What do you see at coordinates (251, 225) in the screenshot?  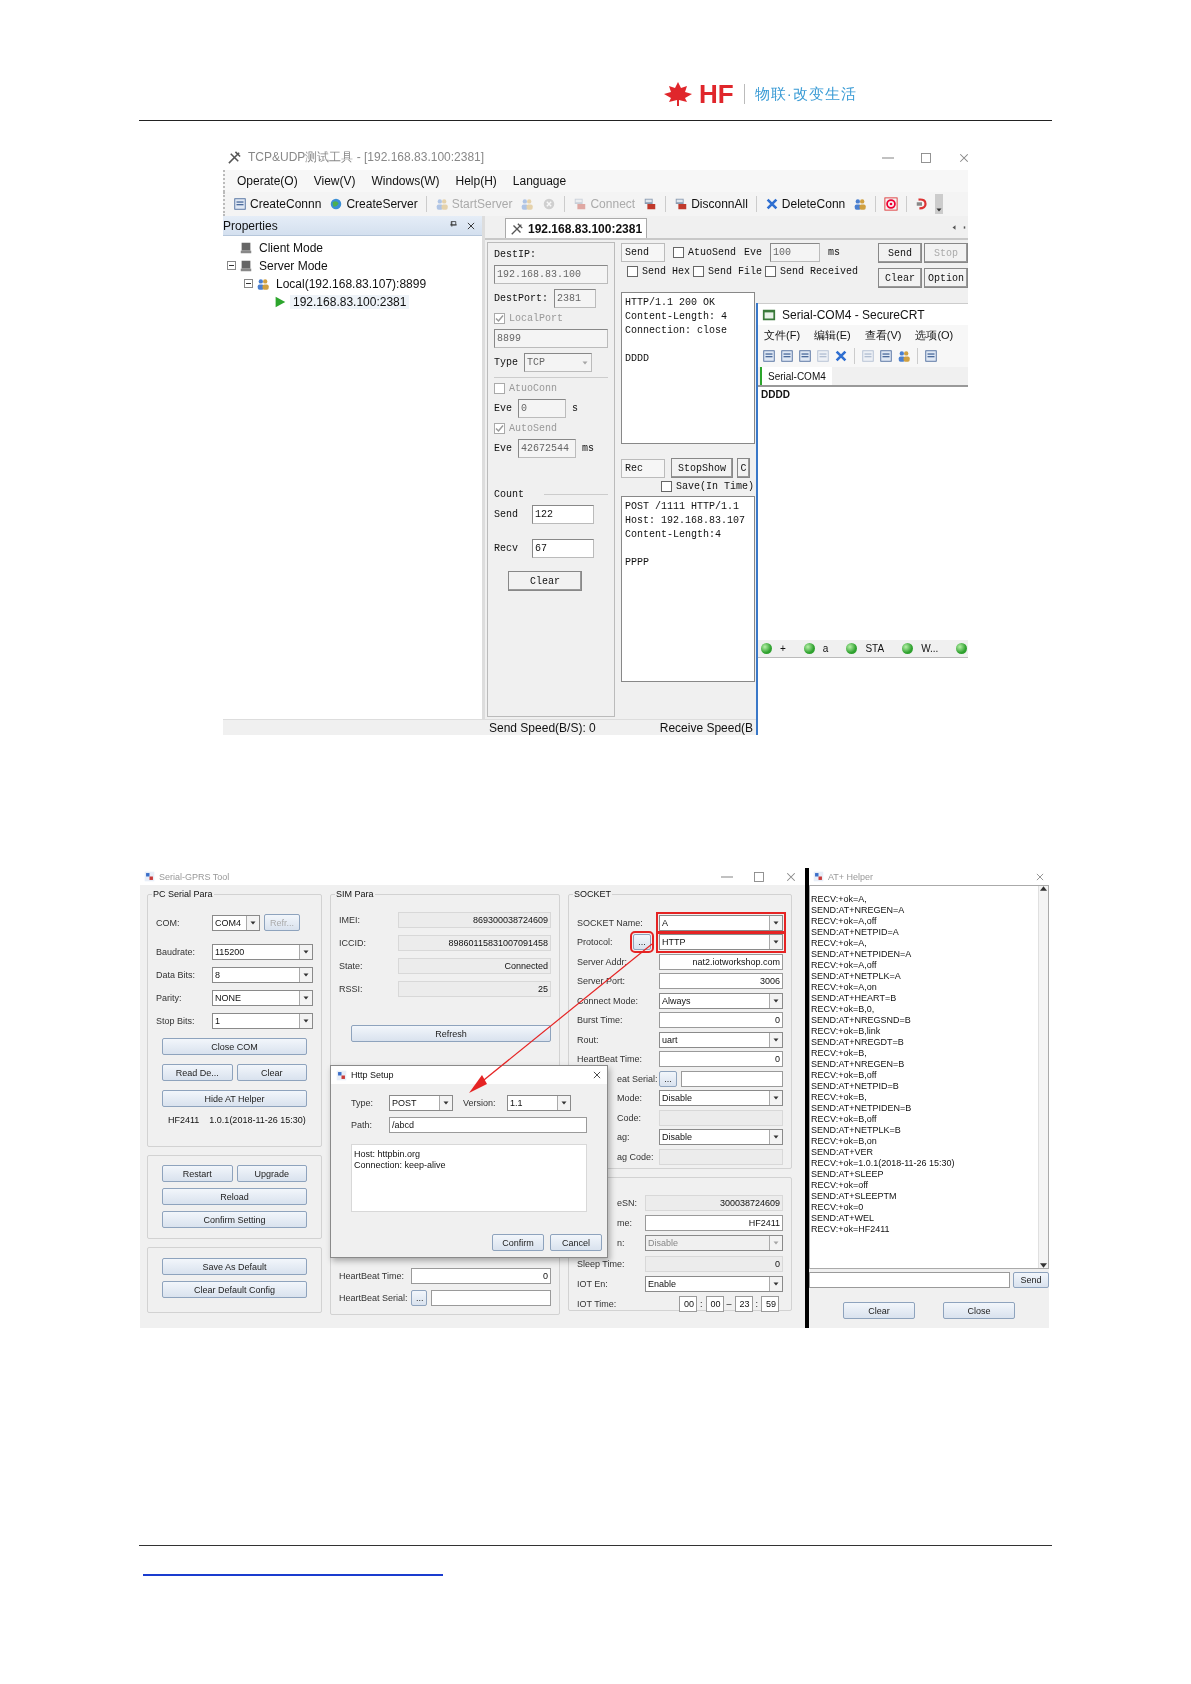 I see `panel-title: Properties` at bounding box center [251, 225].